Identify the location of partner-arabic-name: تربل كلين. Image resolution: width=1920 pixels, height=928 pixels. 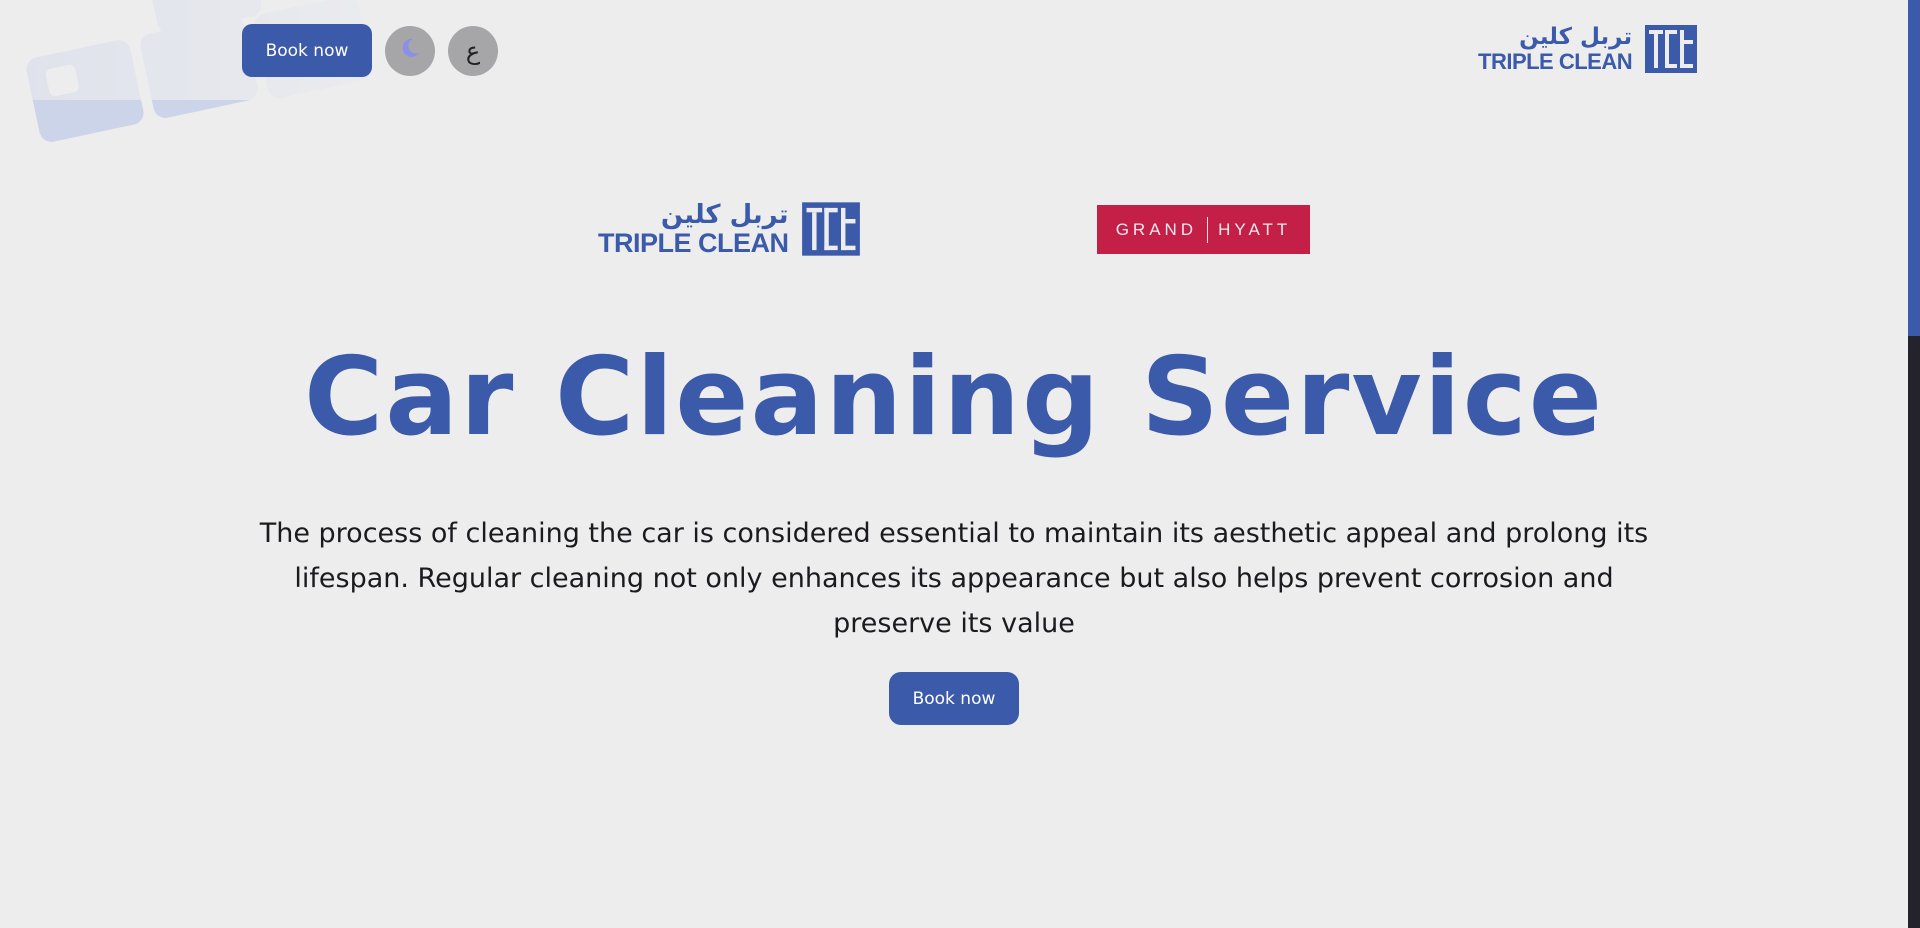
(724, 214).